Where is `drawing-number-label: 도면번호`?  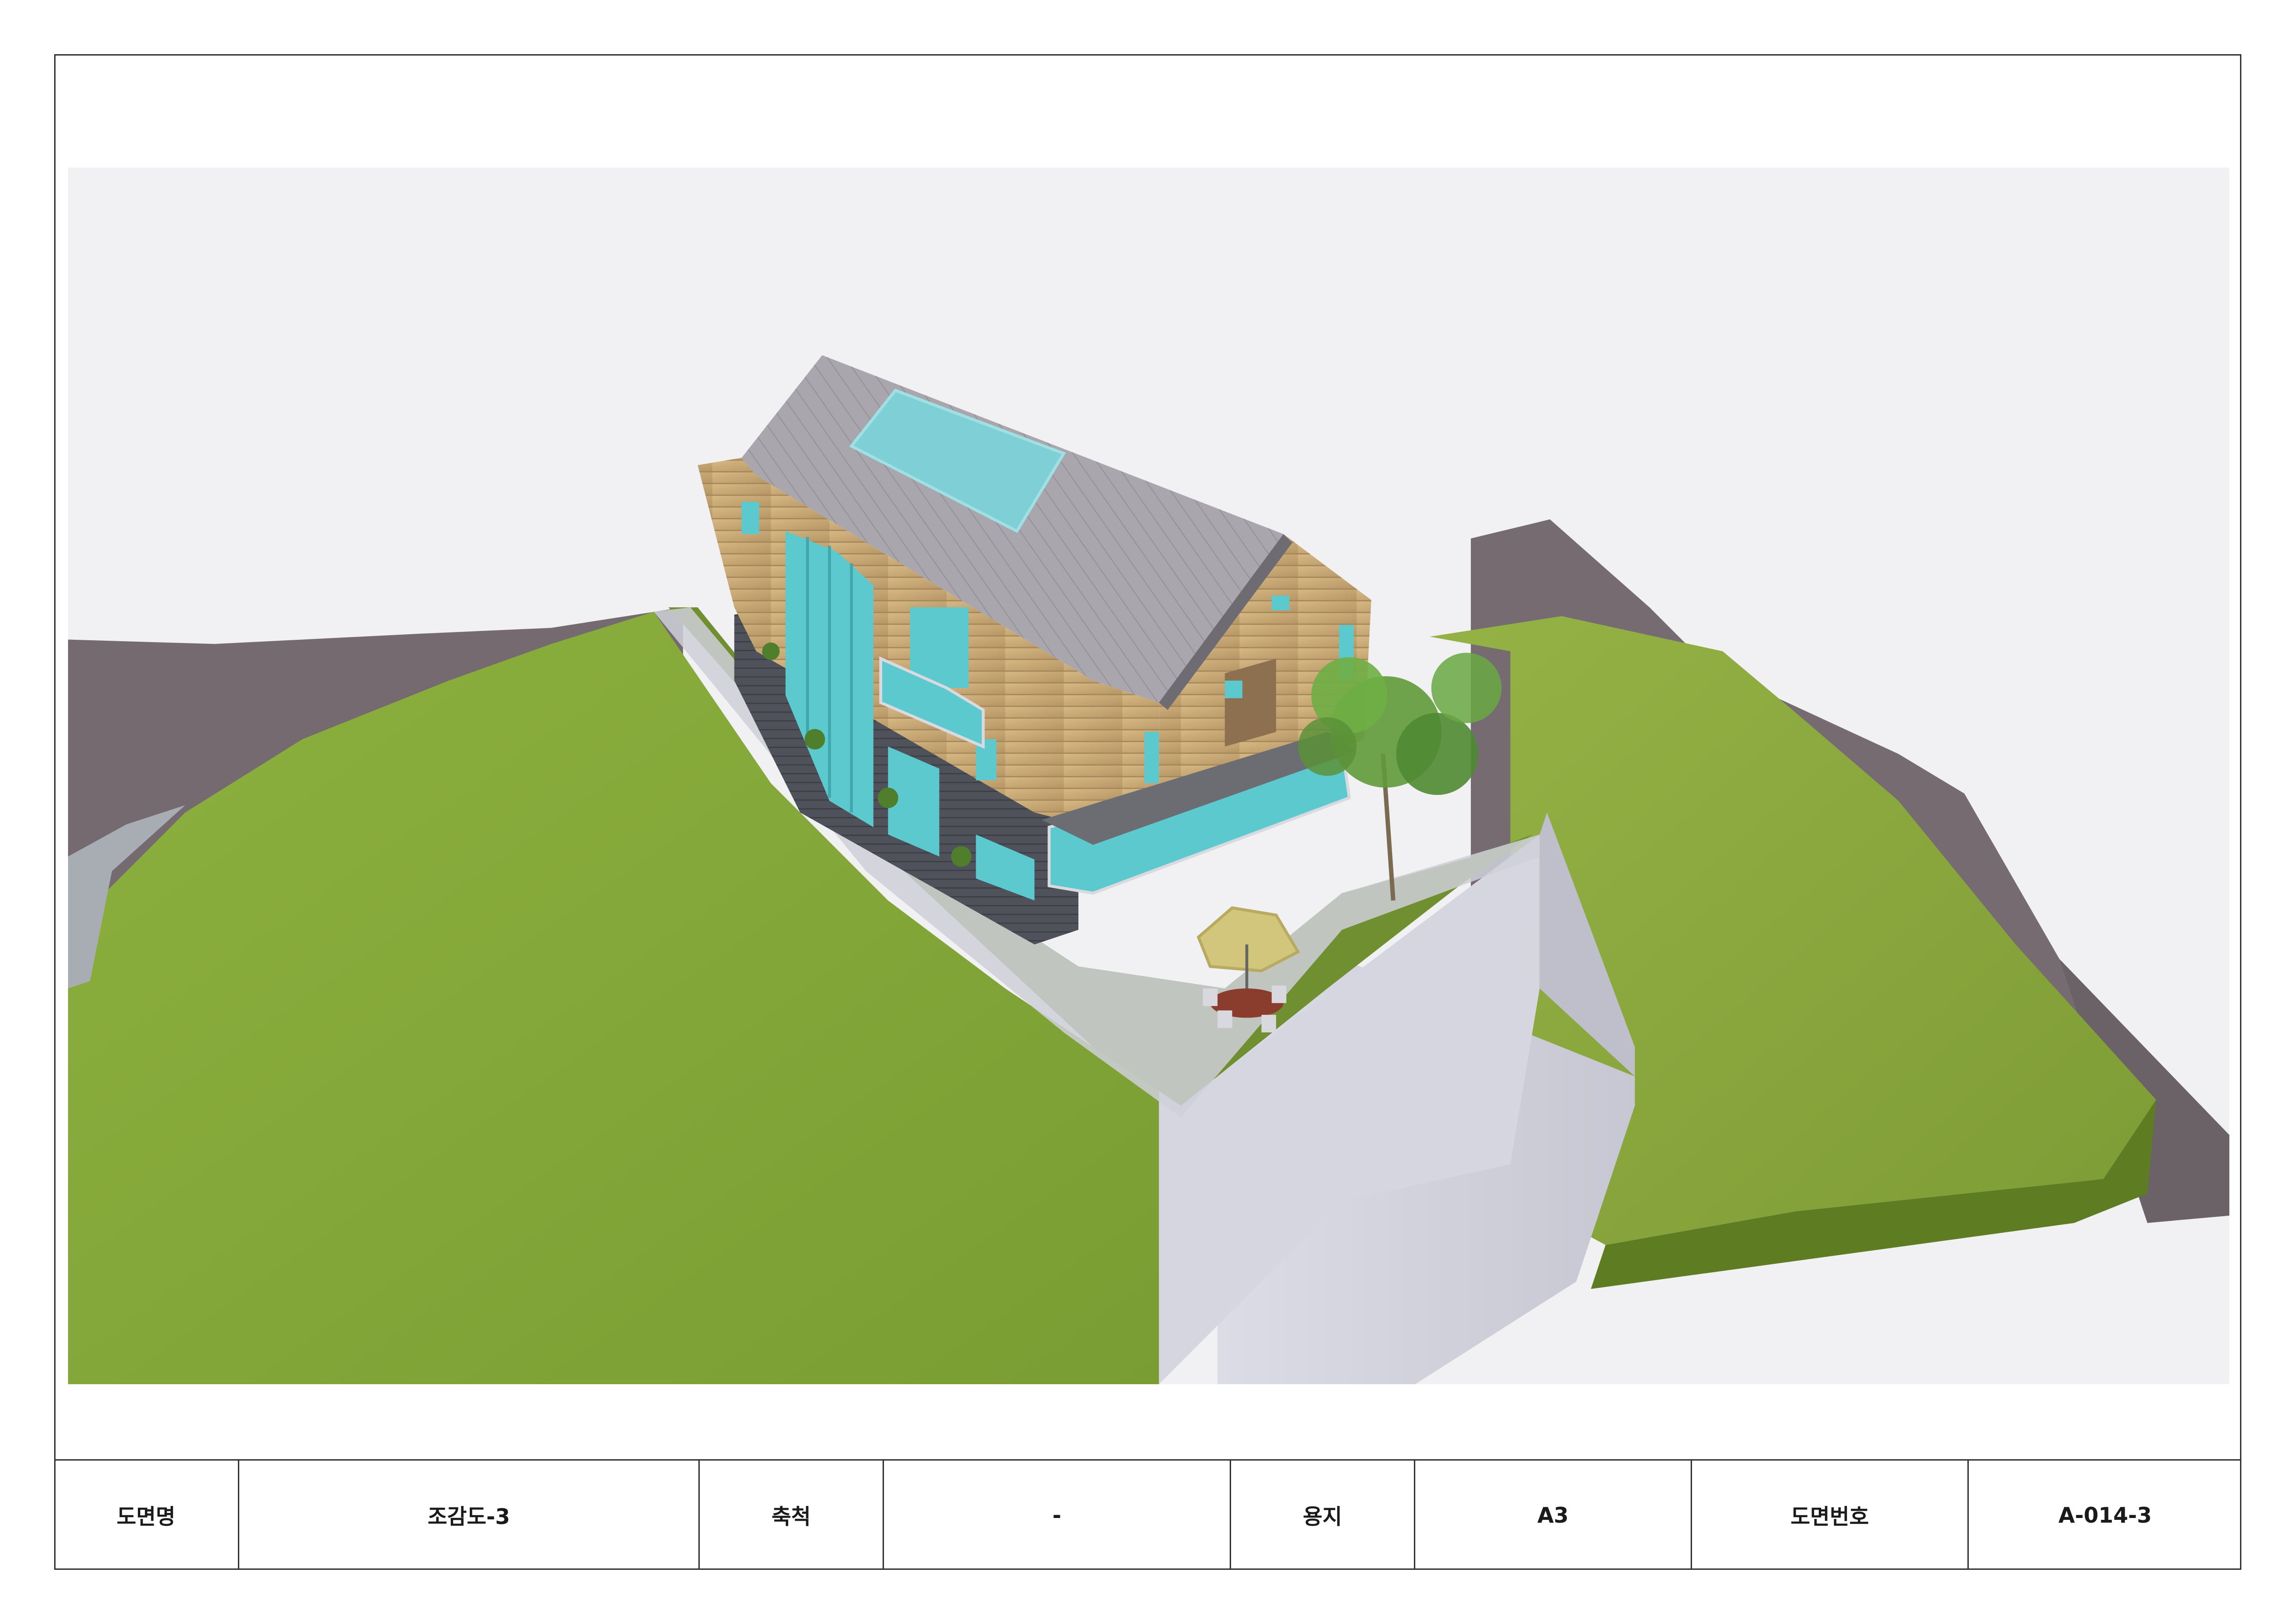
drawing-number-label: 도면번호 is located at coordinates (1830, 1515).